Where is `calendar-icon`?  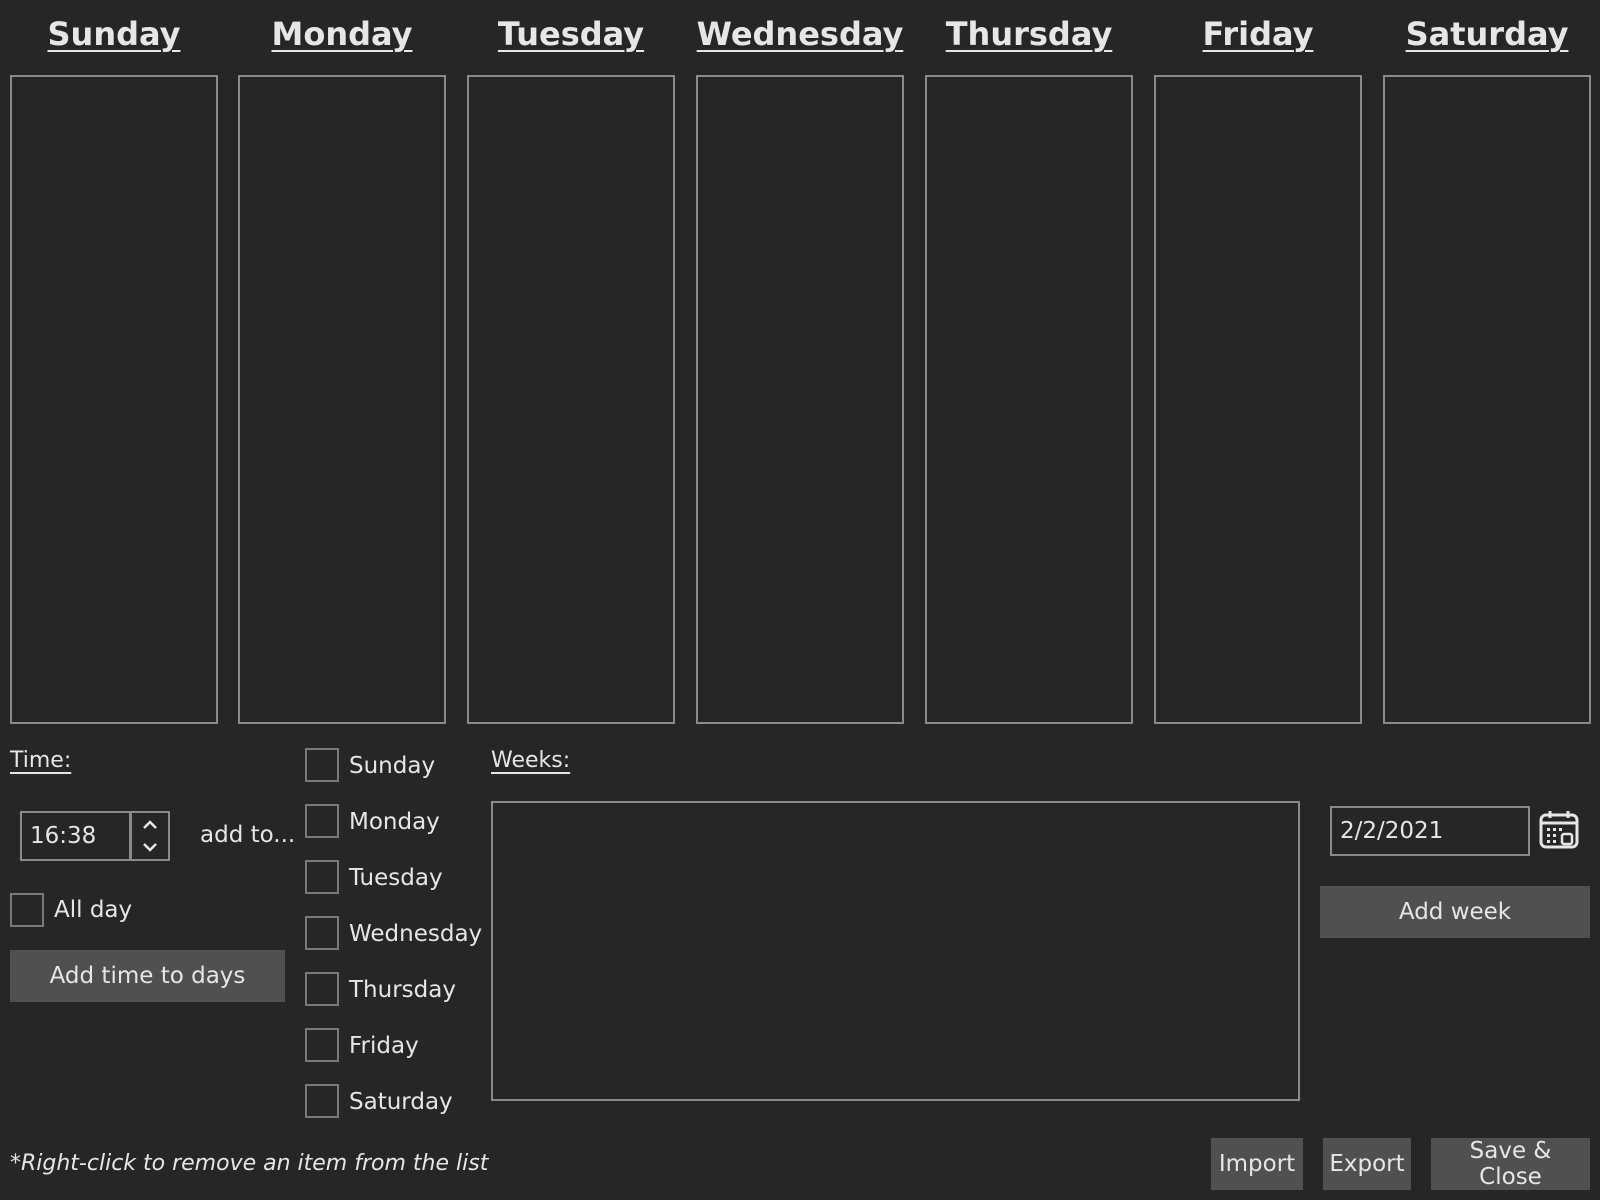 calendar-icon is located at coordinates (1560, 830).